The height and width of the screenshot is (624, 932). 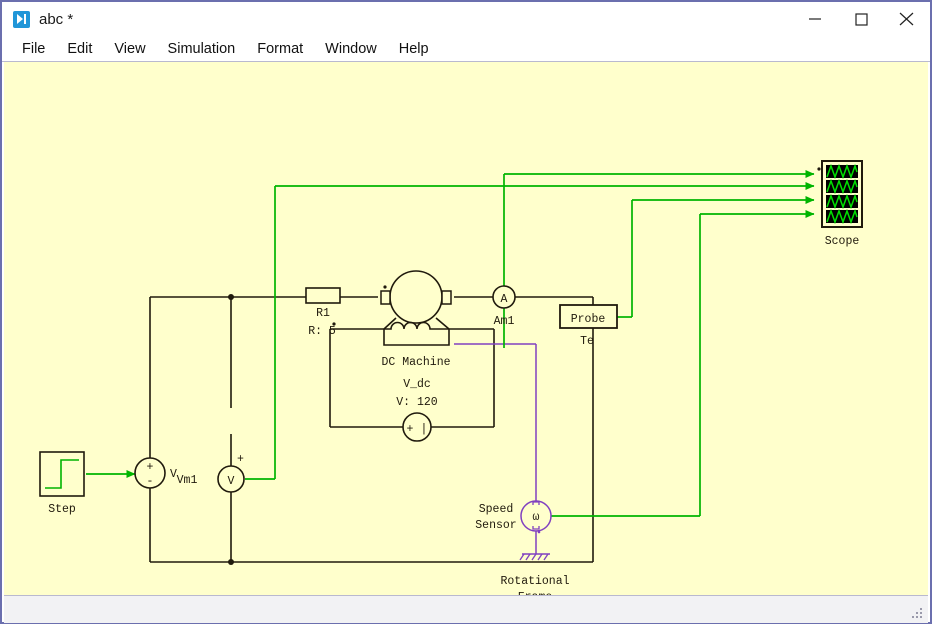 What do you see at coordinates (496, 509) in the screenshot?
I see `speed-sensor-label-line1: Speed` at bounding box center [496, 509].